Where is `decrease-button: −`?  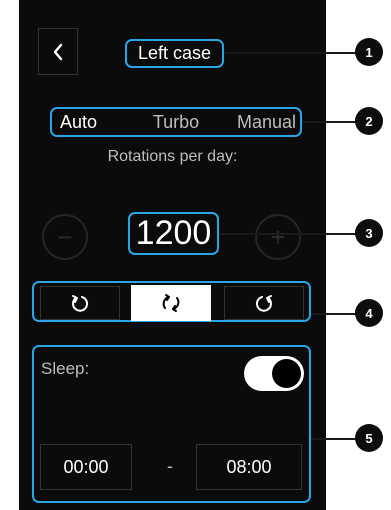 decrease-button: − is located at coordinates (65, 237).